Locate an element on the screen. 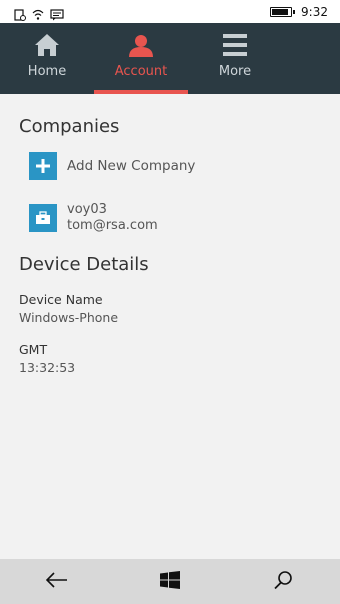  nav-item-home: Home is located at coordinates (47, 58).